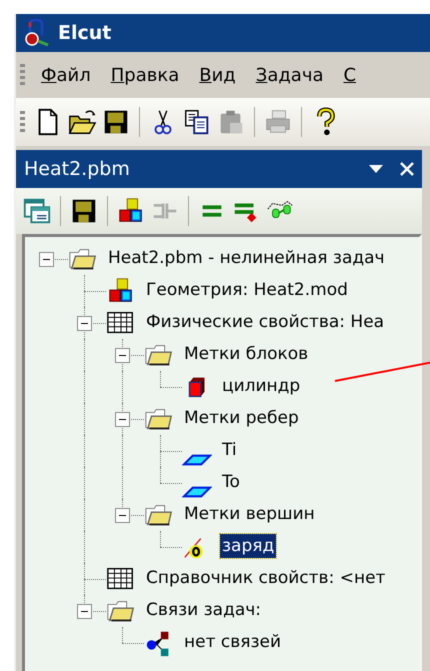  Describe the element at coordinates (231, 482) in the screenshot. I see `tree-item: To` at that location.